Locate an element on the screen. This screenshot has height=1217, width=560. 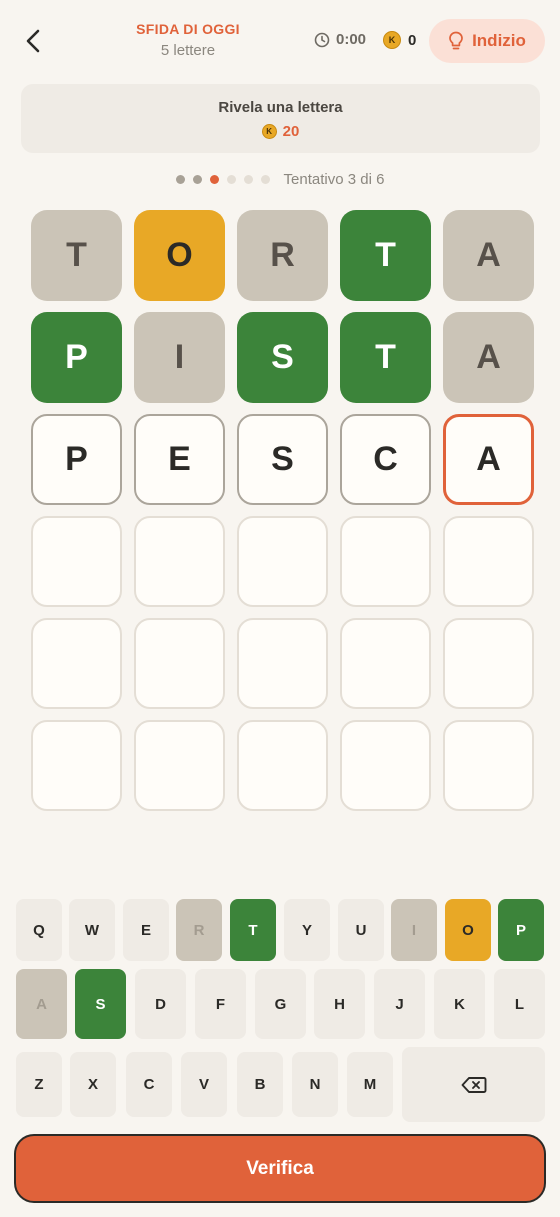
reveal-cost-value: 20 is located at coordinates (291, 131).